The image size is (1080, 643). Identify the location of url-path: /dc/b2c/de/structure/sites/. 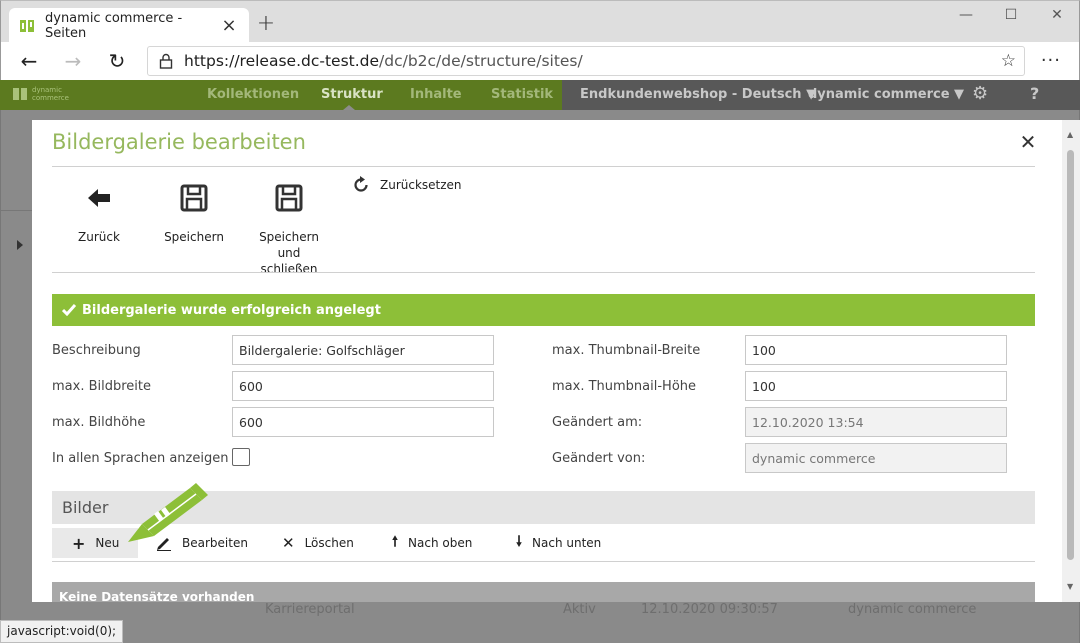
(481, 61).